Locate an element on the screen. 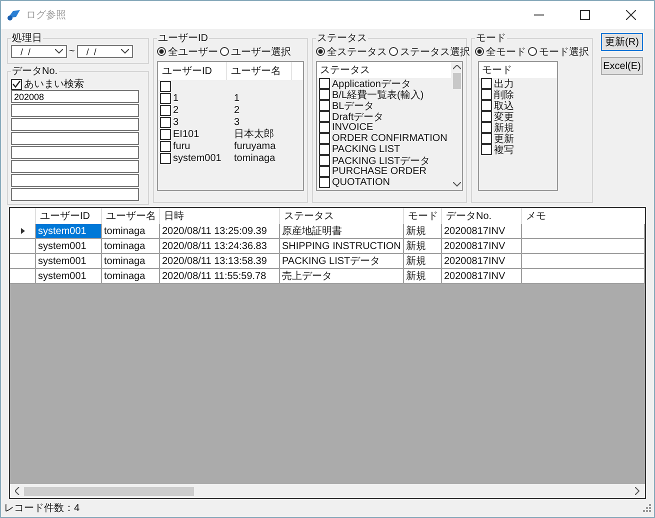  checkbox-label: あいまい検索 is located at coordinates (54, 84).